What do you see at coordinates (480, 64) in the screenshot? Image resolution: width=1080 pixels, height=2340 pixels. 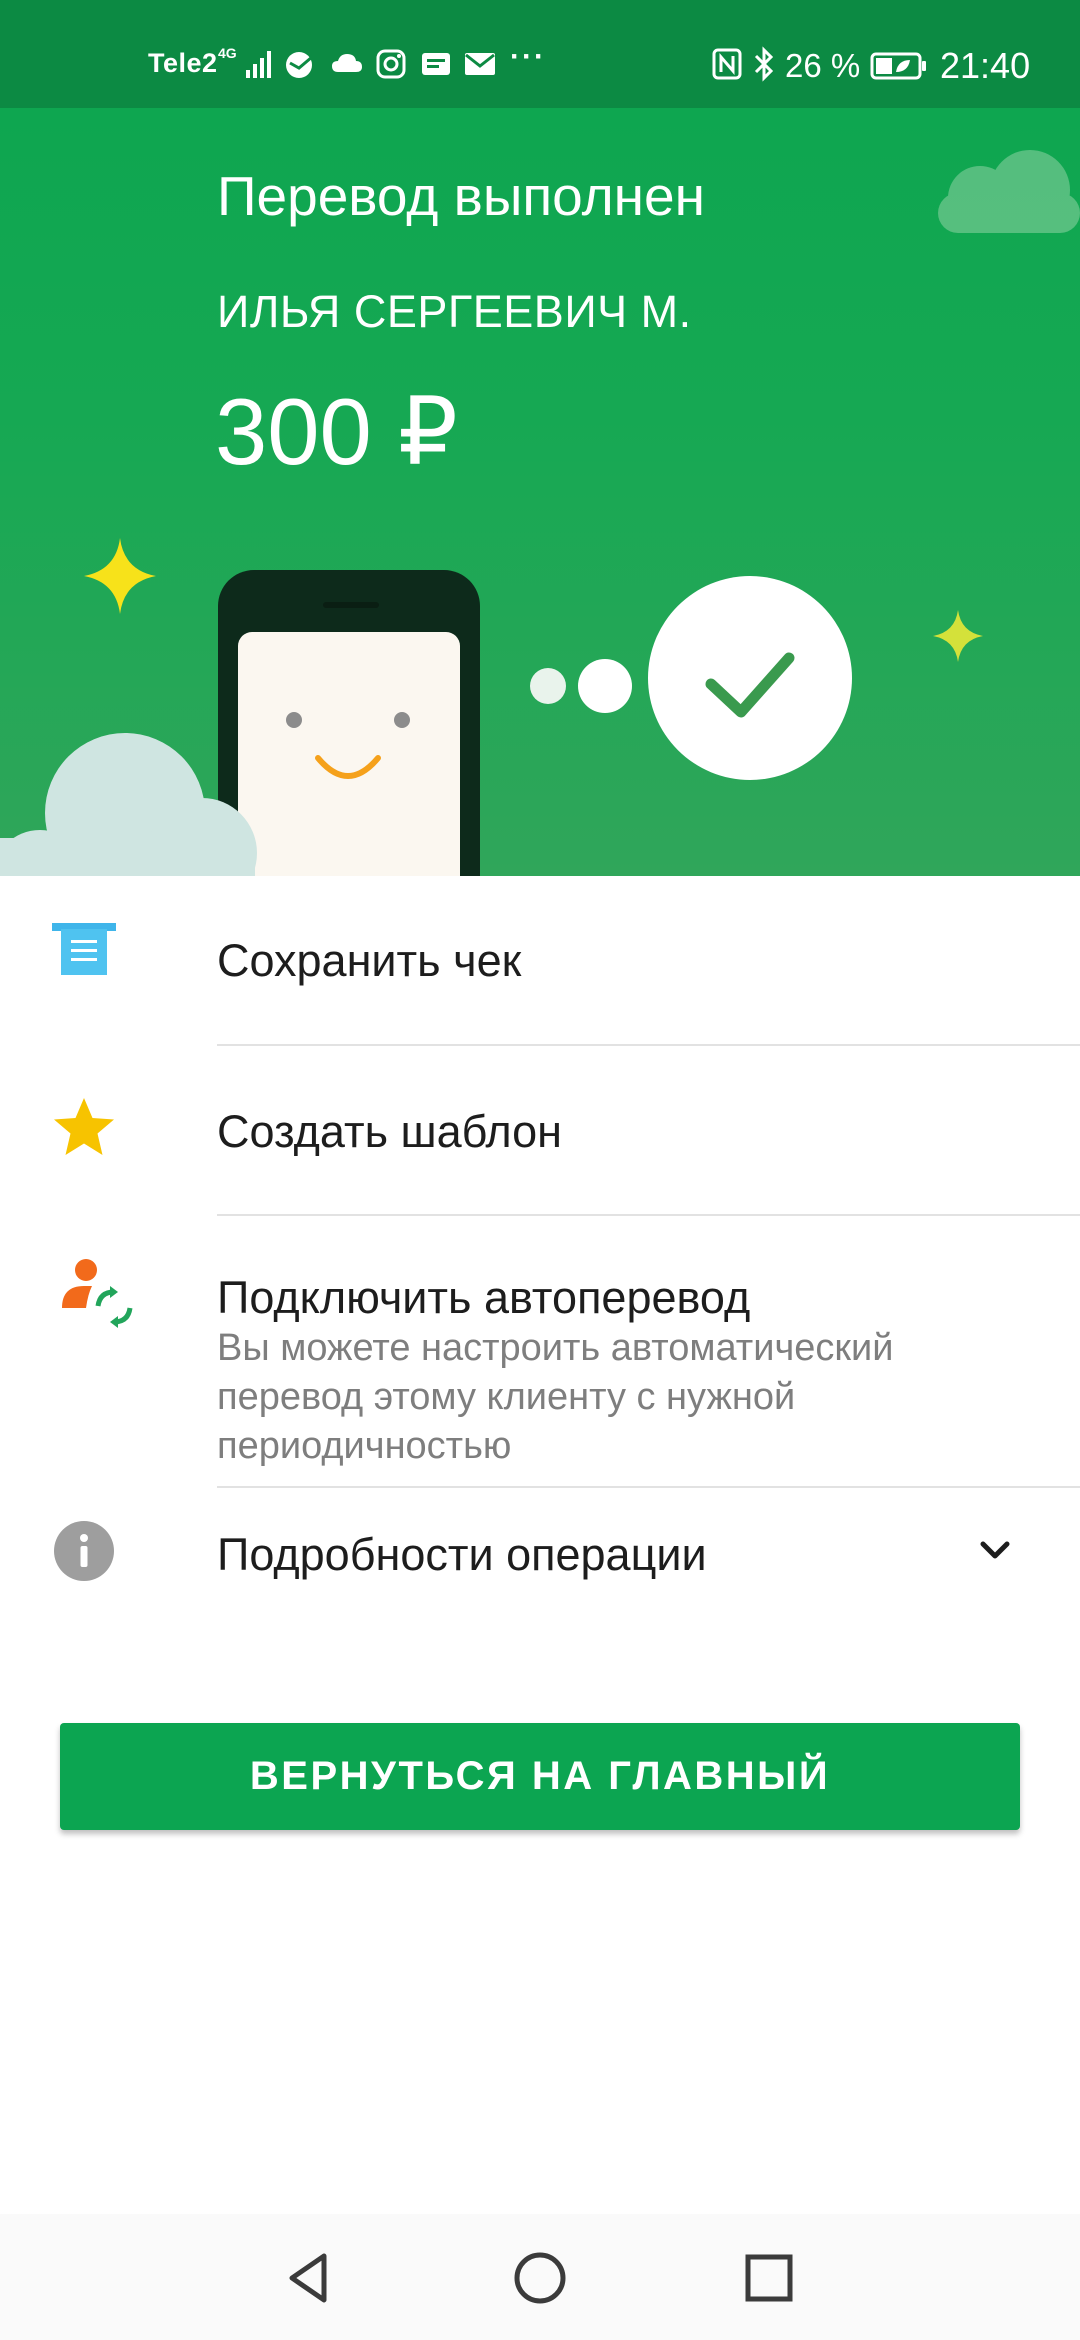 I see `mail-icon` at bounding box center [480, 64].